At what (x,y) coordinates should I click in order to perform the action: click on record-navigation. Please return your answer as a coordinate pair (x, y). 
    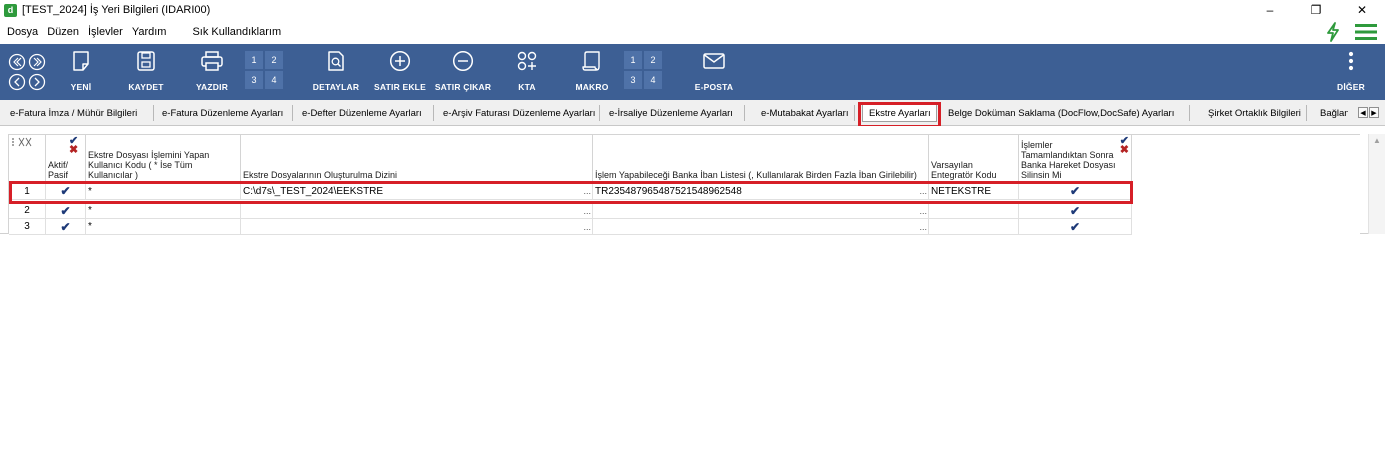
    Looking at the image, I should click on (28, 73).